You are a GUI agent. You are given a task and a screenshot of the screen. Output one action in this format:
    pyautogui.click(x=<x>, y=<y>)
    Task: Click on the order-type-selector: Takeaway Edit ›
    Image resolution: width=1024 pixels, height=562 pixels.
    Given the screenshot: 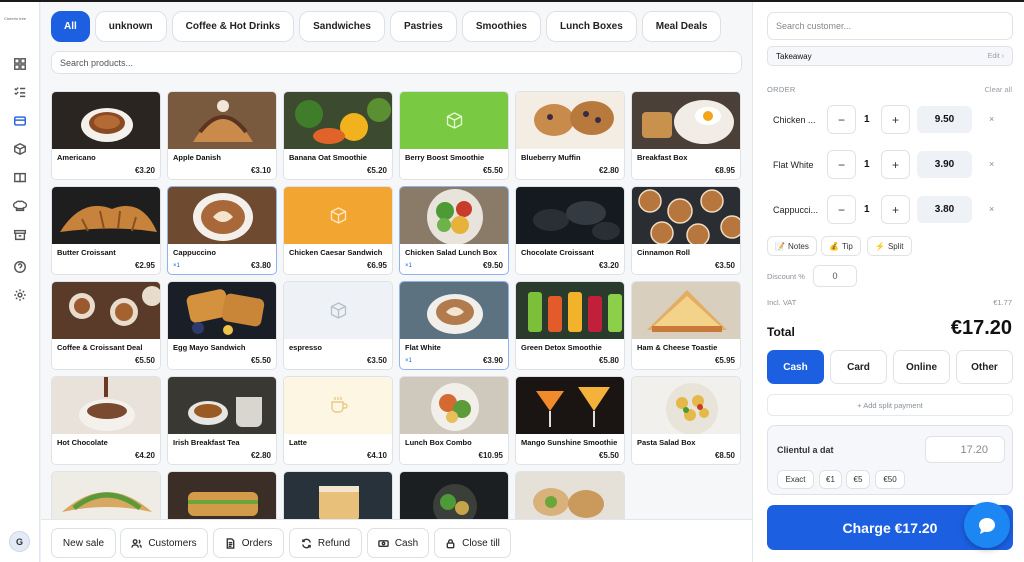 What is the action you would take?
    pyautogui.click(x=890, y=56)
    